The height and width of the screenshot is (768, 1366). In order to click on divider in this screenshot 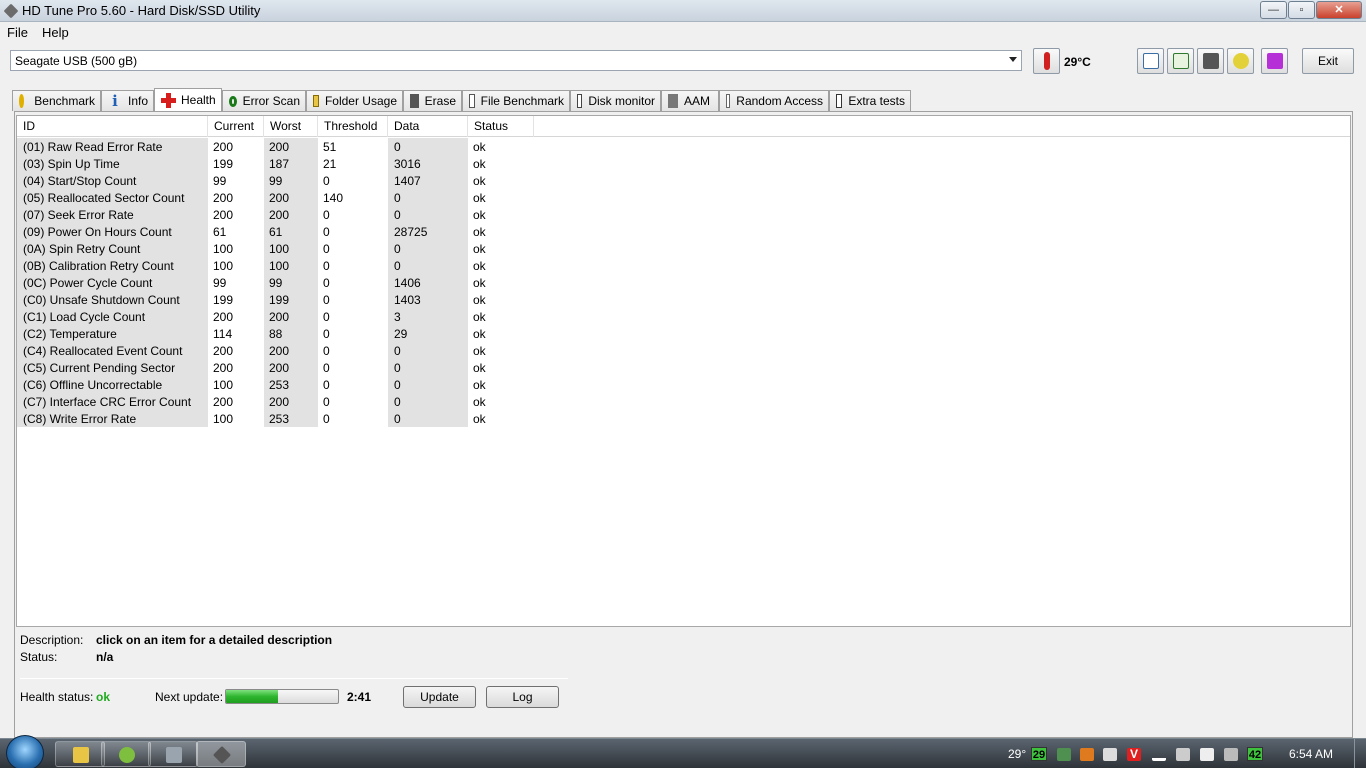, I will do `click(294, 678)`.